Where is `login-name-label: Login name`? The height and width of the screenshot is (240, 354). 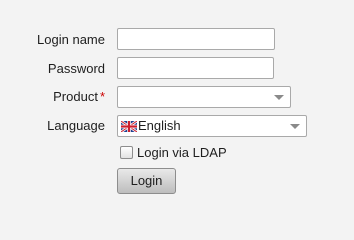 login-name-label: Login name is located at coordinates (71, 39).